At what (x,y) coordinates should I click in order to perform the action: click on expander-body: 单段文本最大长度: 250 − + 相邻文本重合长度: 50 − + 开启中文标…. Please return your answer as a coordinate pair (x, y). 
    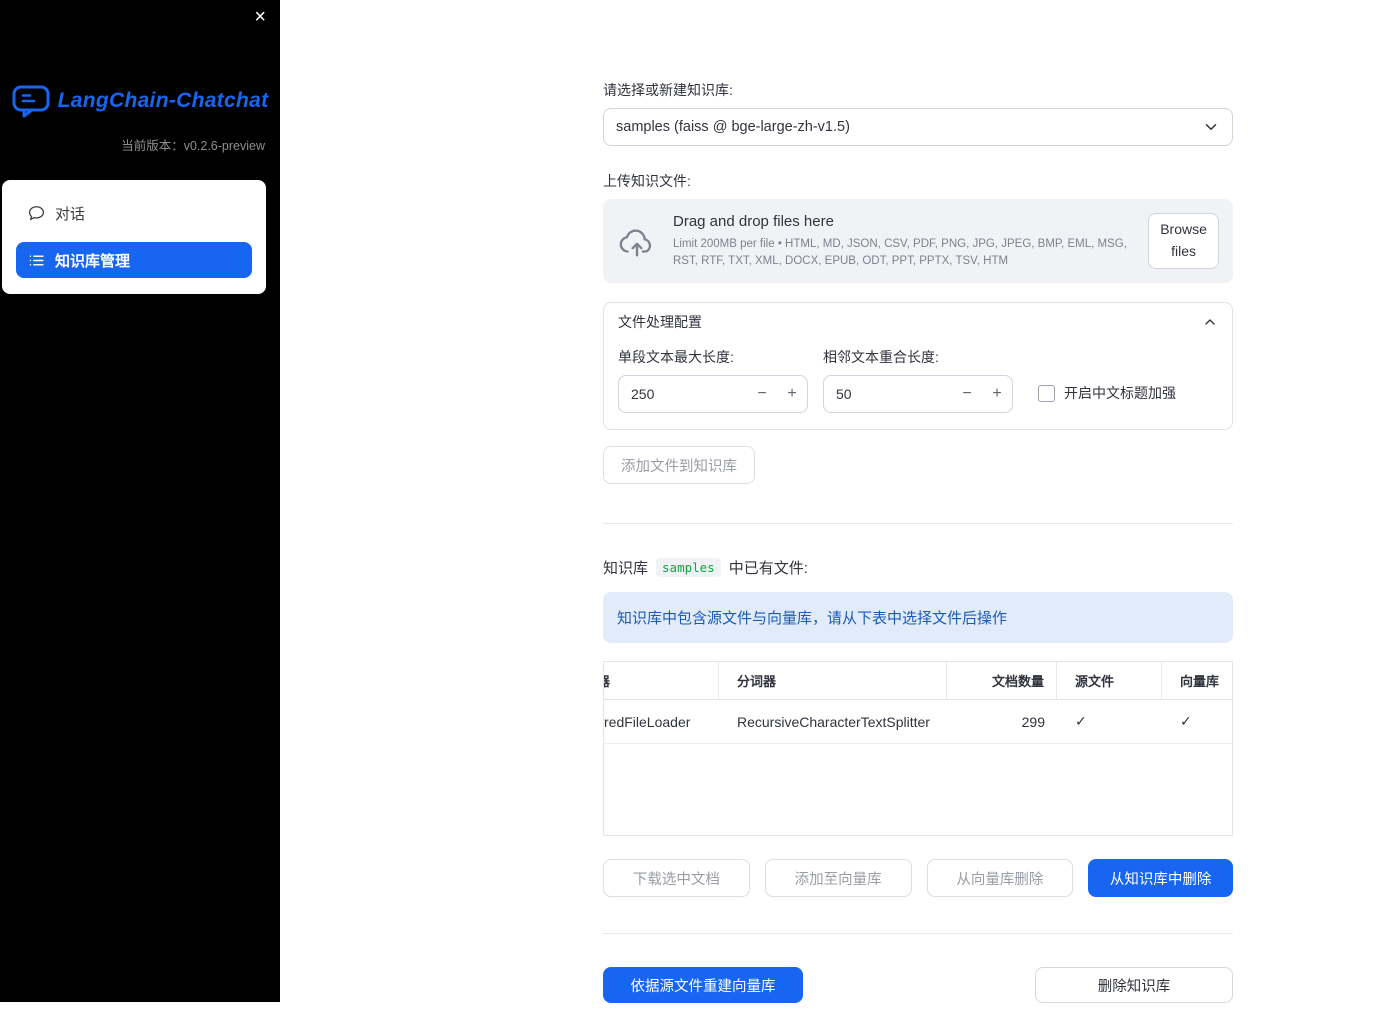
    Looking at the image, I should click on (918, 385).